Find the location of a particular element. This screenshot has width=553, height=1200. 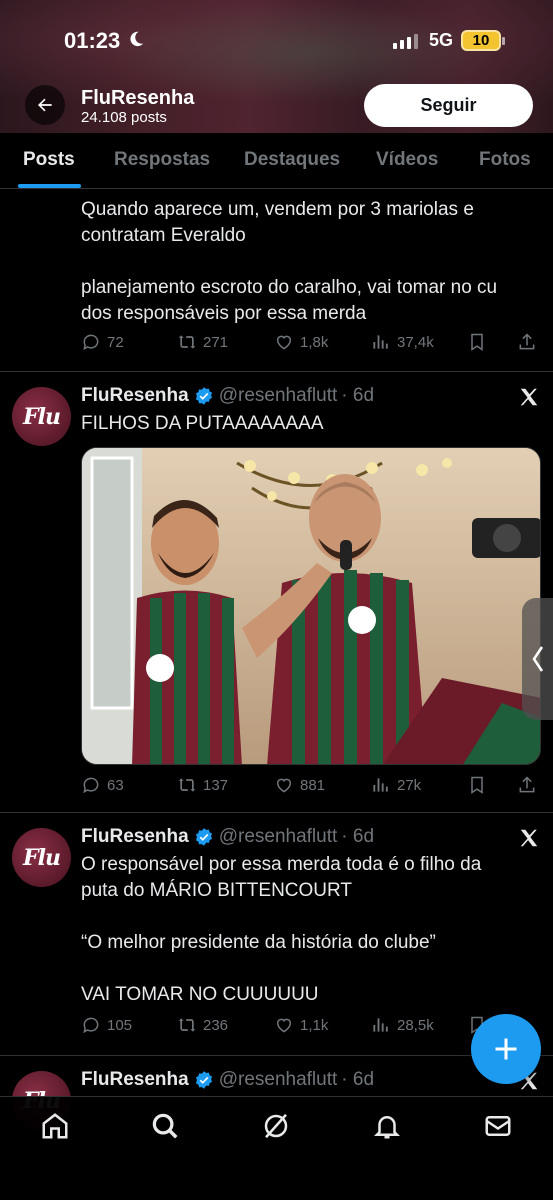

reply-button: 72 is located at coordinates (102, 342).